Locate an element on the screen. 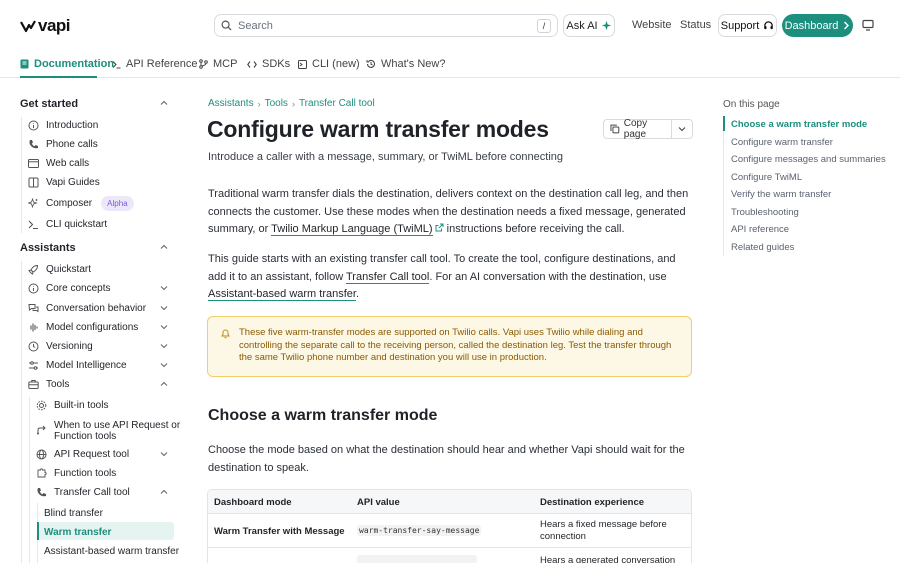 This screenshot has width=900, height=563. tab-sdks-label: SDKs is located at coordinates (276, 64).